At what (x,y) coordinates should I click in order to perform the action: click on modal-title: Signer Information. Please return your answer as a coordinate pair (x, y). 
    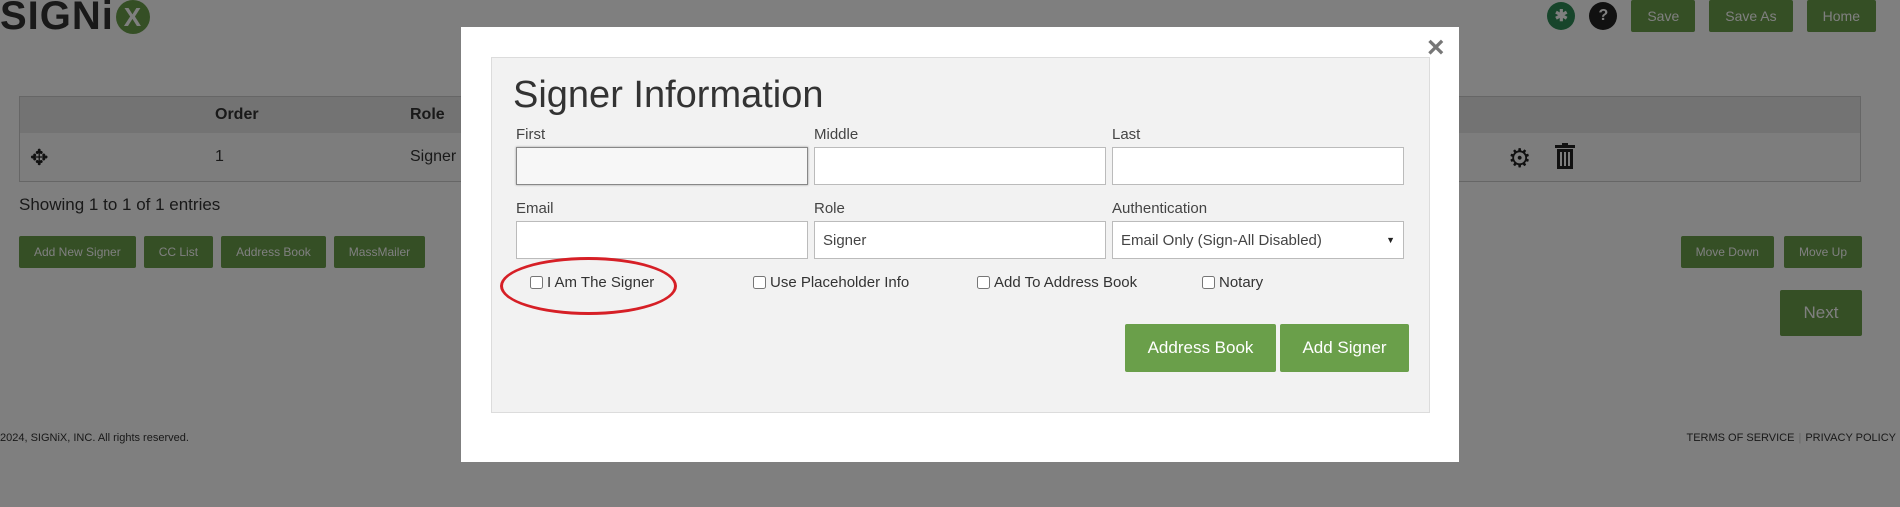
    Looking at the image, I should click on (668, 95).